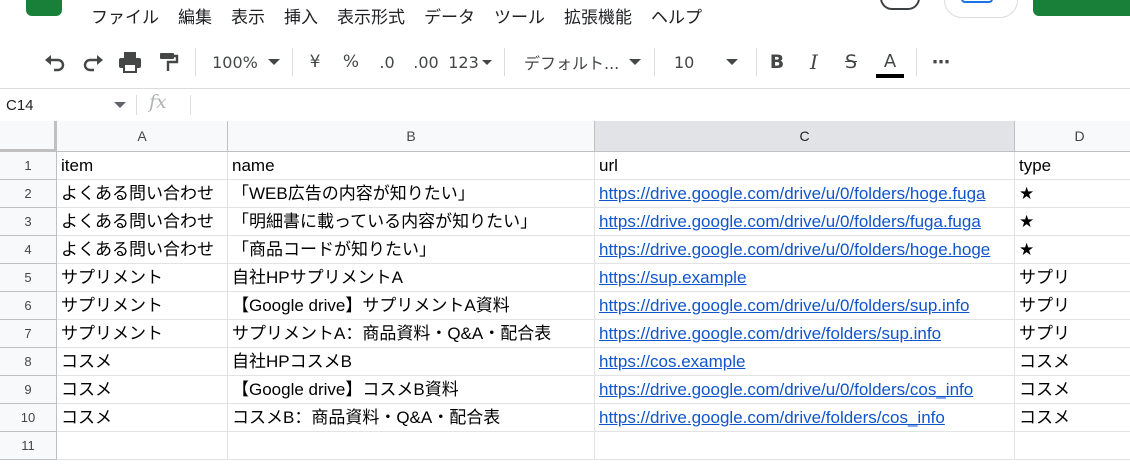 The image size is (1130, 466). I want to click on undo-icon, so click(55, 62).